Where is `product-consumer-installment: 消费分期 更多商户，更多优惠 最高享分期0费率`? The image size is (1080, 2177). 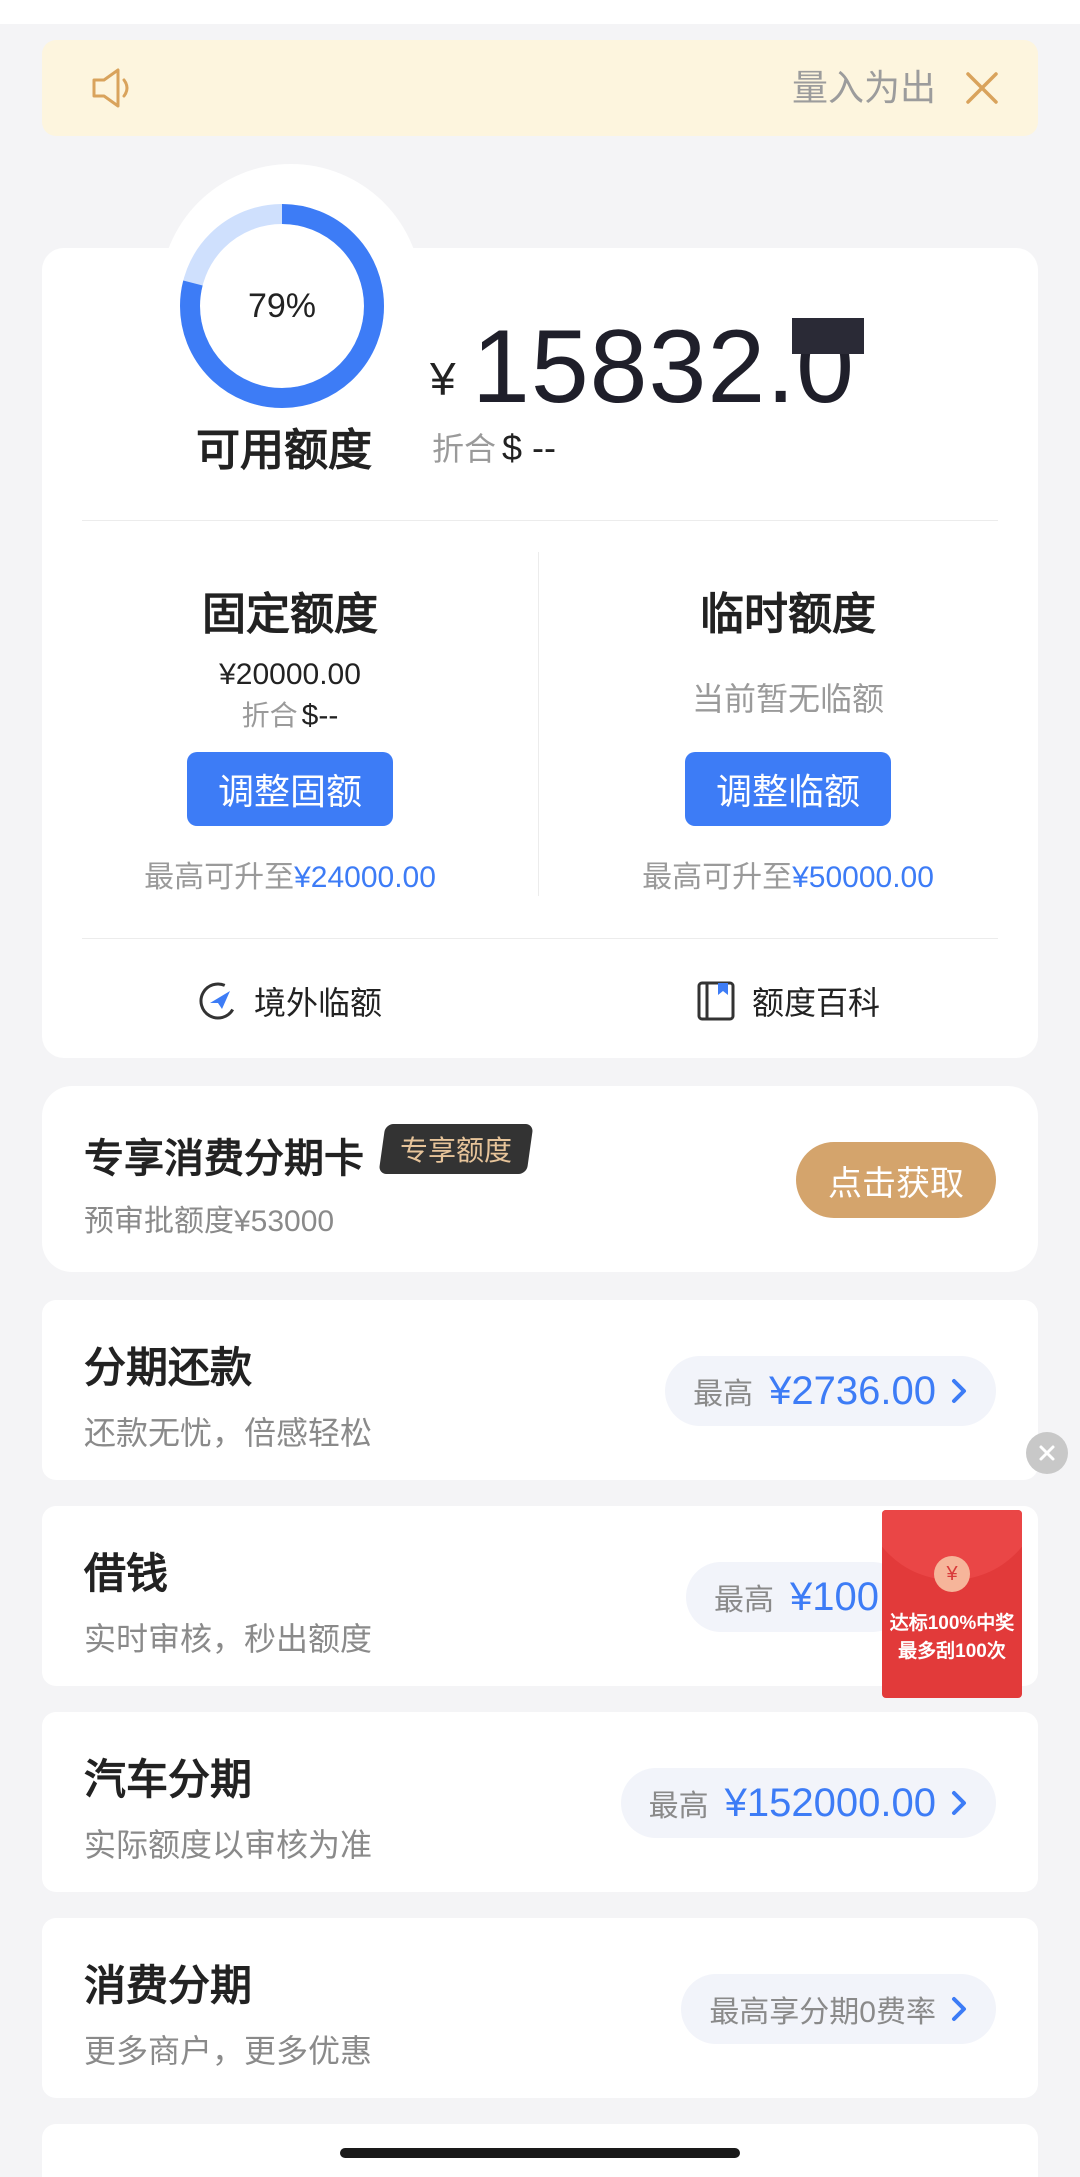
product-consumer-installment: 消费分期 更多商户，更多优惠 最高享分期0费率 is located at coordinates (540, 2008).